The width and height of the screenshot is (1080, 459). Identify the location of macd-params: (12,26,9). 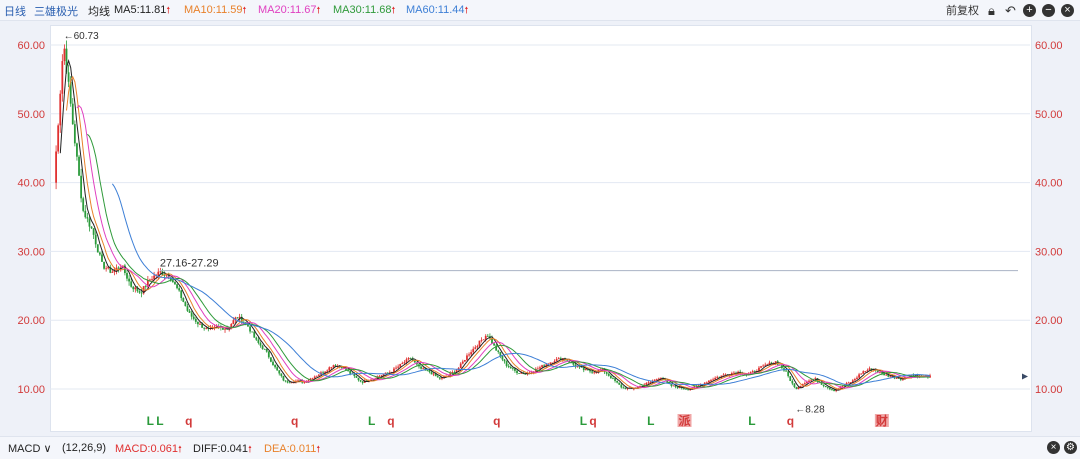
(84, 448).